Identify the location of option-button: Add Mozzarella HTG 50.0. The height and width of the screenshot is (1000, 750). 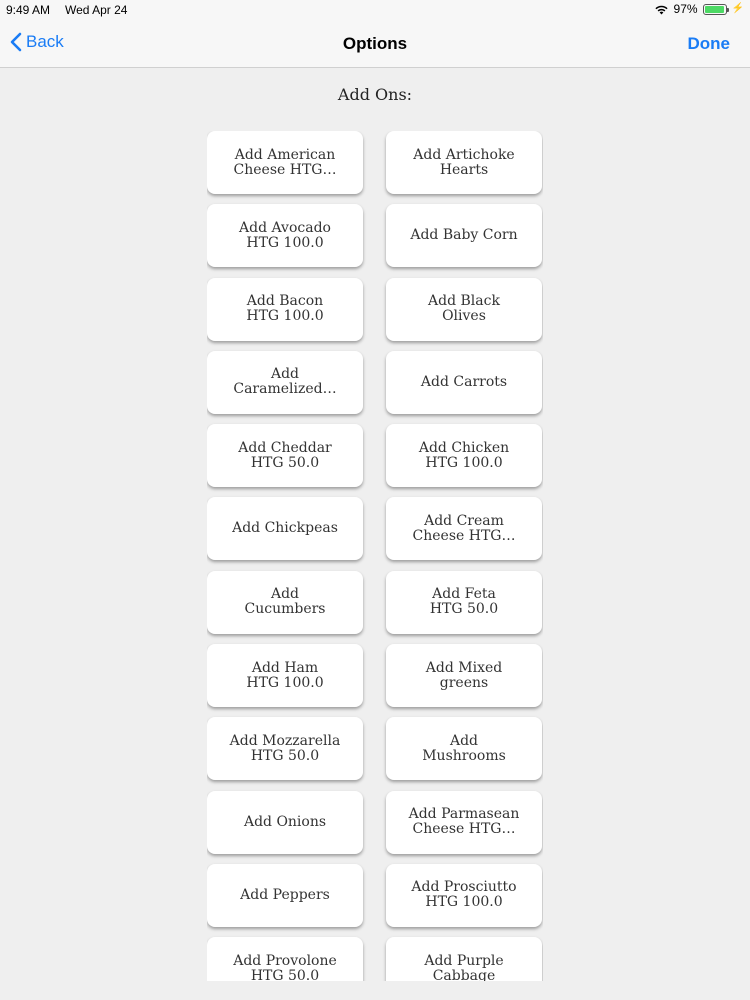
(285, 749).